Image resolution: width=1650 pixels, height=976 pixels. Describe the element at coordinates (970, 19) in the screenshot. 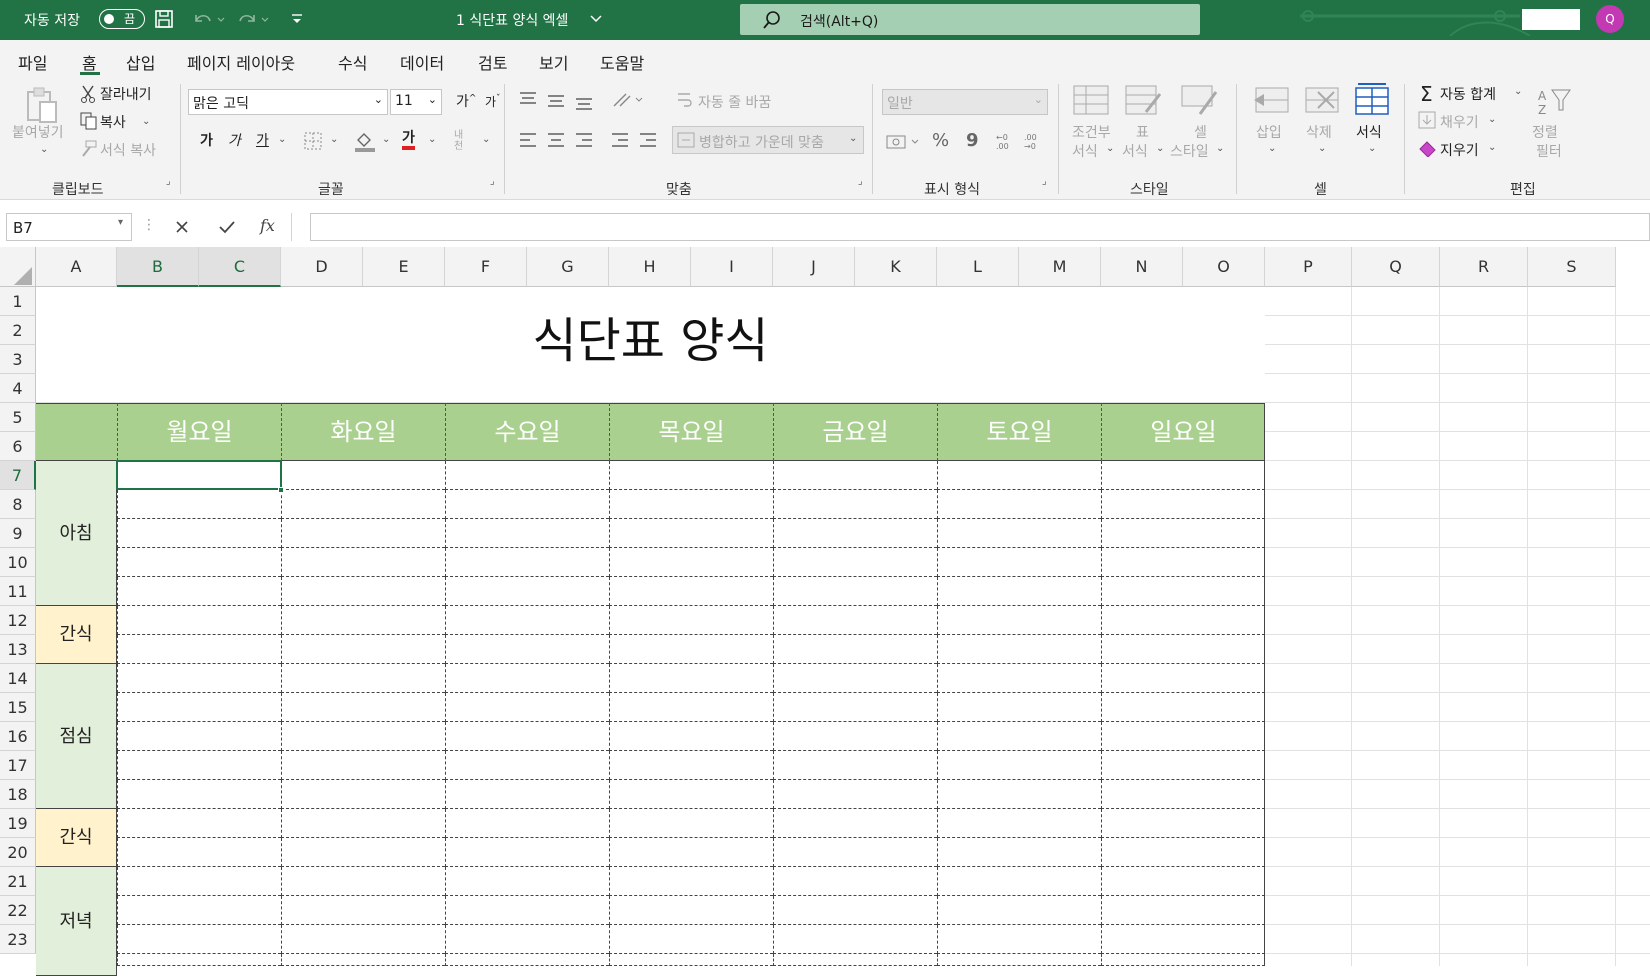

I see `search-box: 검색(Alt+Q)` at that location.